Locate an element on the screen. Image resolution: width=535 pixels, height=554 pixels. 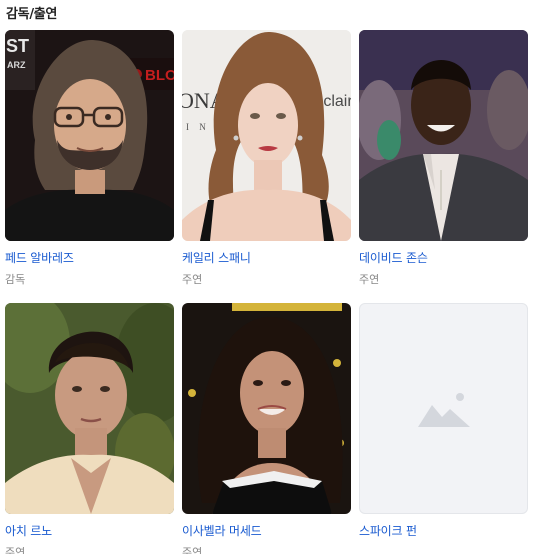
person-photo: ONA I N e clair is located at coordinates (266, 135).